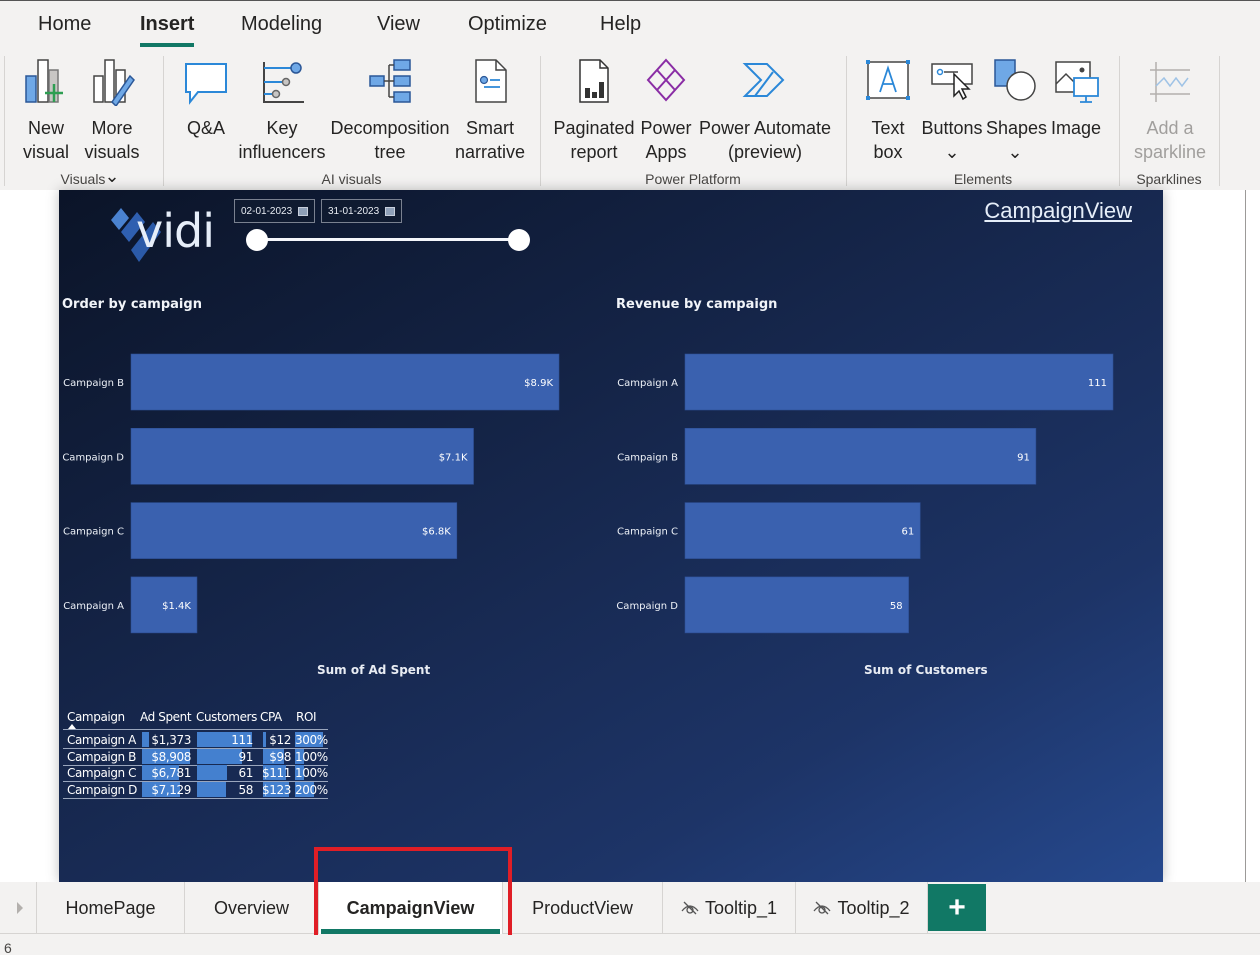  Describe the element at coordinates (764, 152) in the screenshot. I see `power-automate-label-2: (preview)` at that location.